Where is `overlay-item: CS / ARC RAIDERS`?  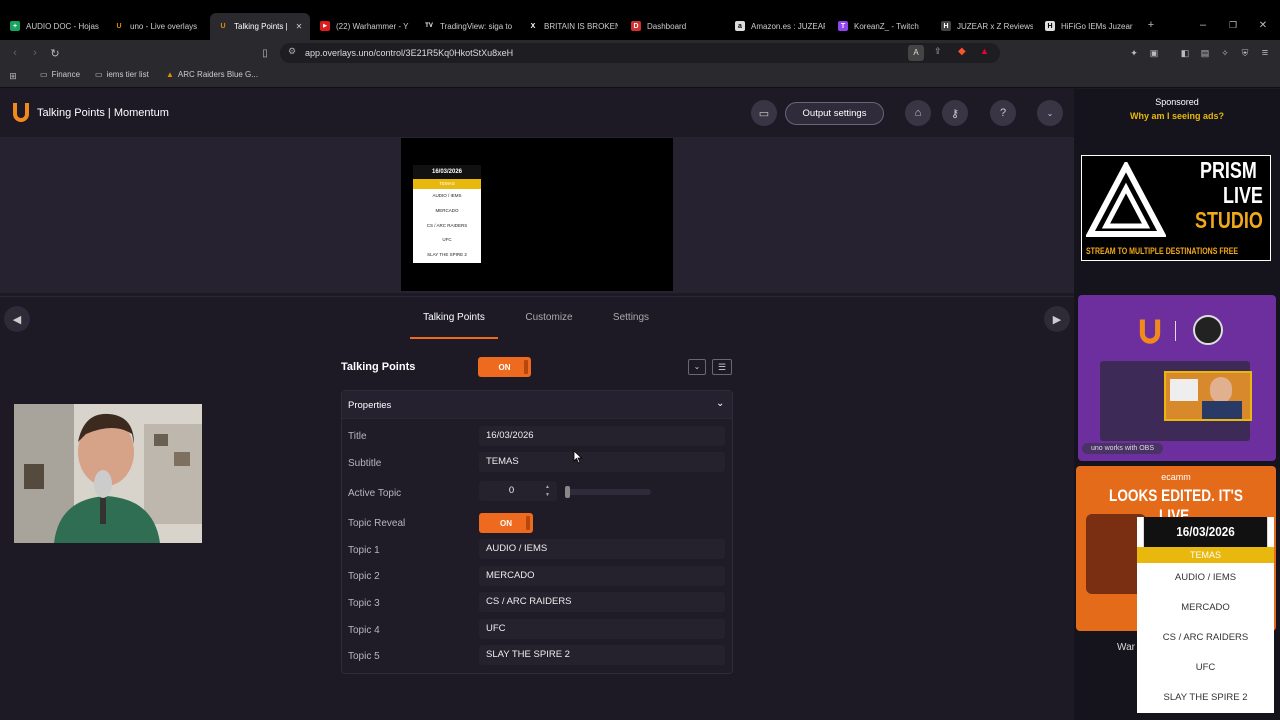
overlay-item: CS / ARC RAIDERS is located at coordinates (1205, 637).